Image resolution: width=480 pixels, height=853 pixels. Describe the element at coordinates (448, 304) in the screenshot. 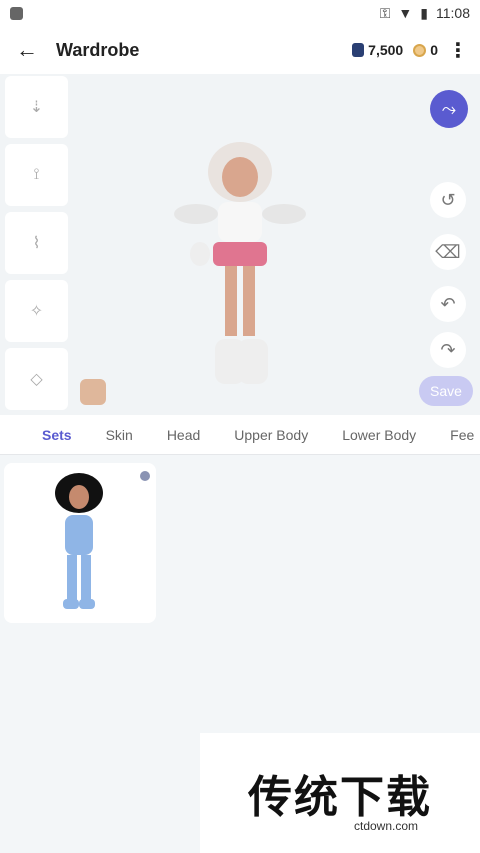

I see `undo-icon: ↶` at that location.